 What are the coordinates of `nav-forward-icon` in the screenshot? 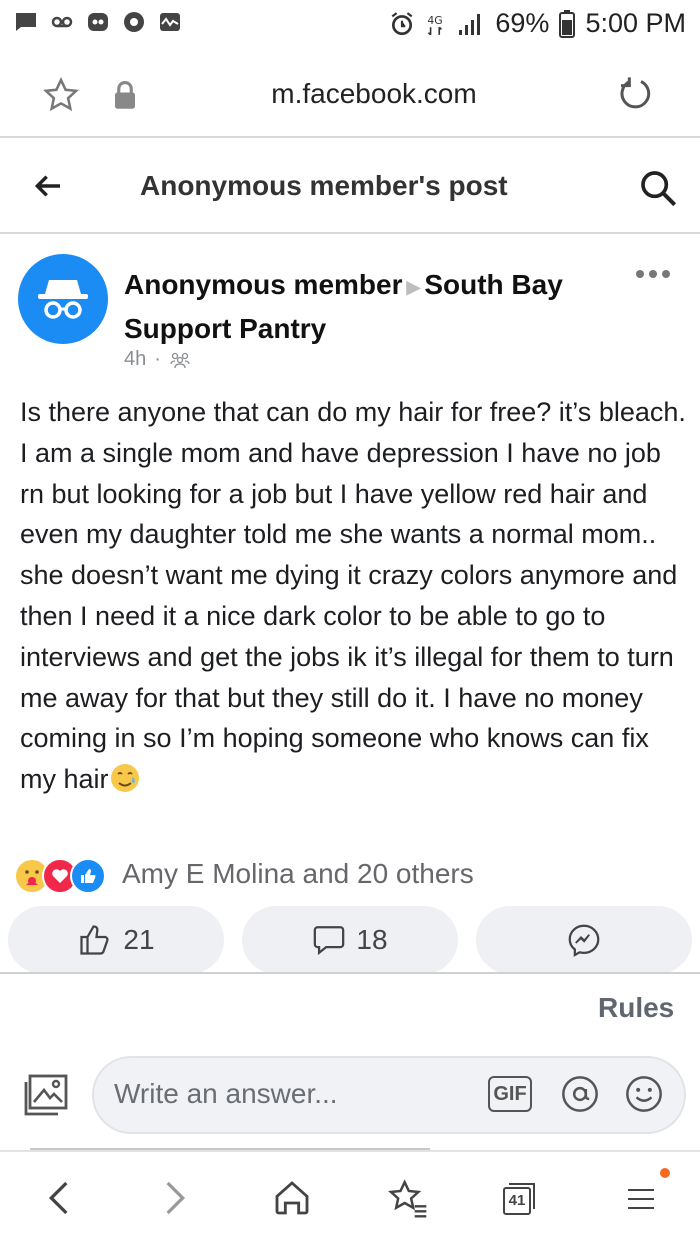 It's located at (176, 1198).